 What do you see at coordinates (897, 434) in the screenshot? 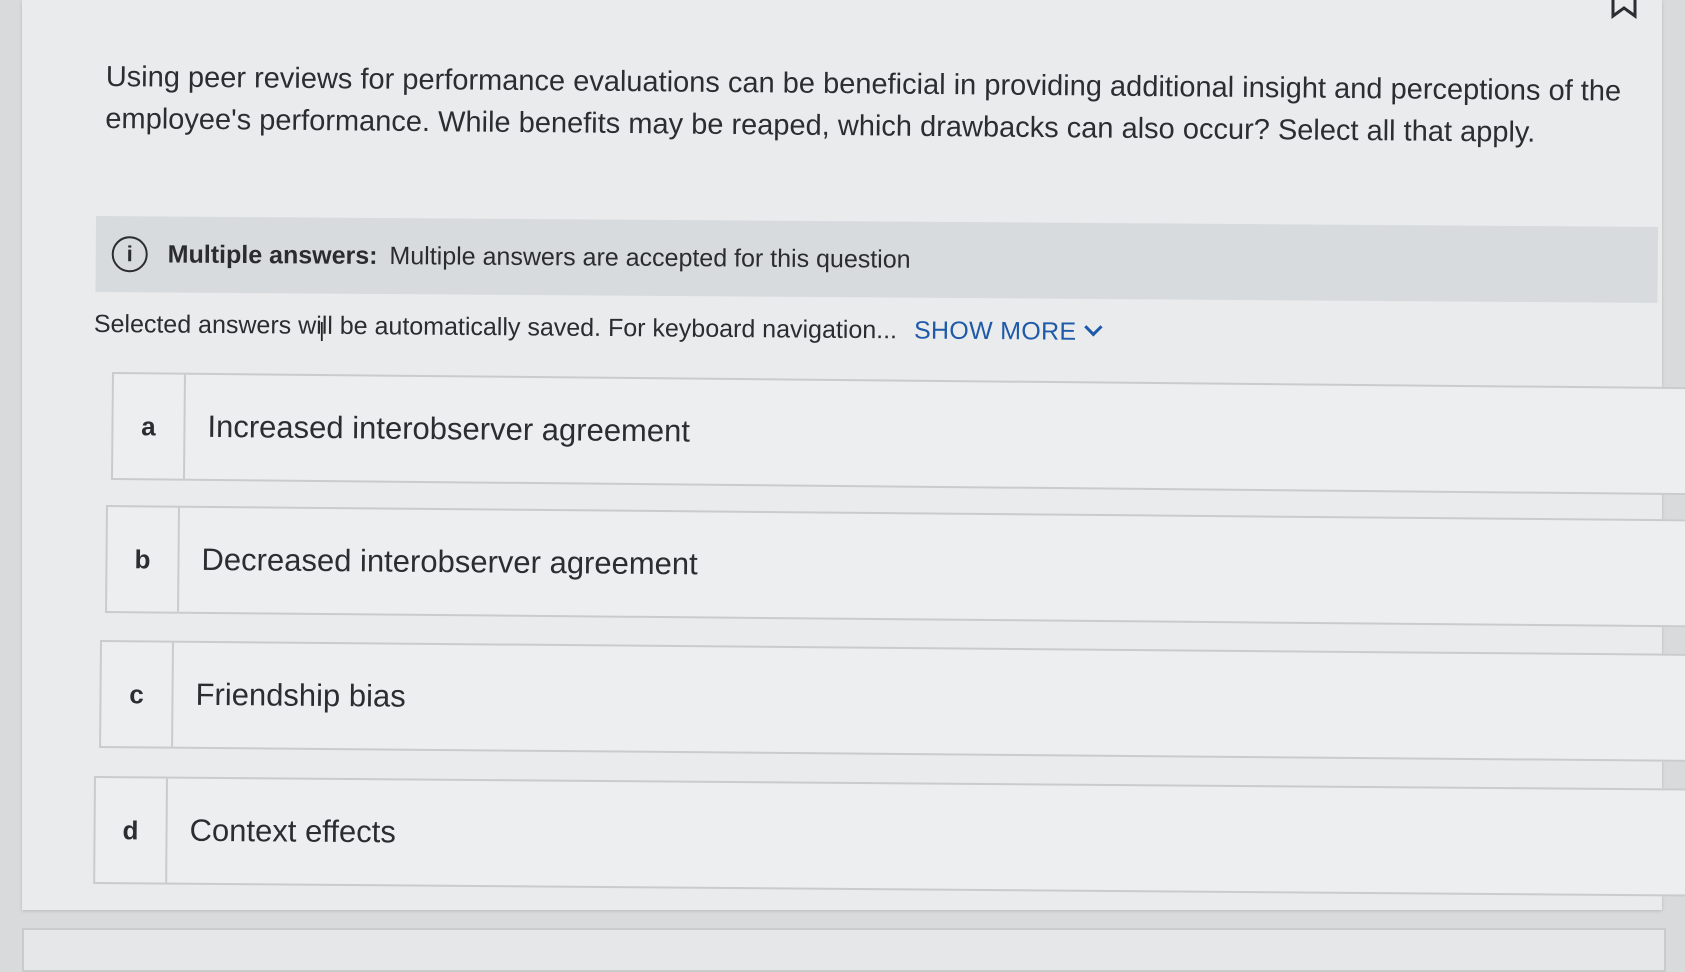
I see `answer-option-a: a Increased interobserver agreement` at bounding box center [897, 434].